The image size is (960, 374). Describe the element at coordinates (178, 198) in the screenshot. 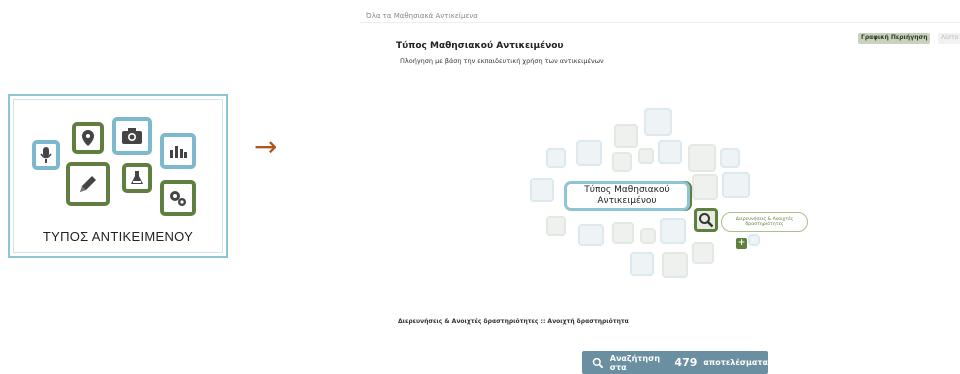

I see `gears-icon` at that location.